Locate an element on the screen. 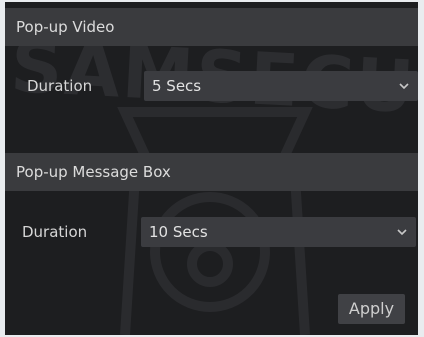 The height and width of the screenshot is (337, 424). section-header-popup-video: Pop-up Video is located at coordinates (211, 27).